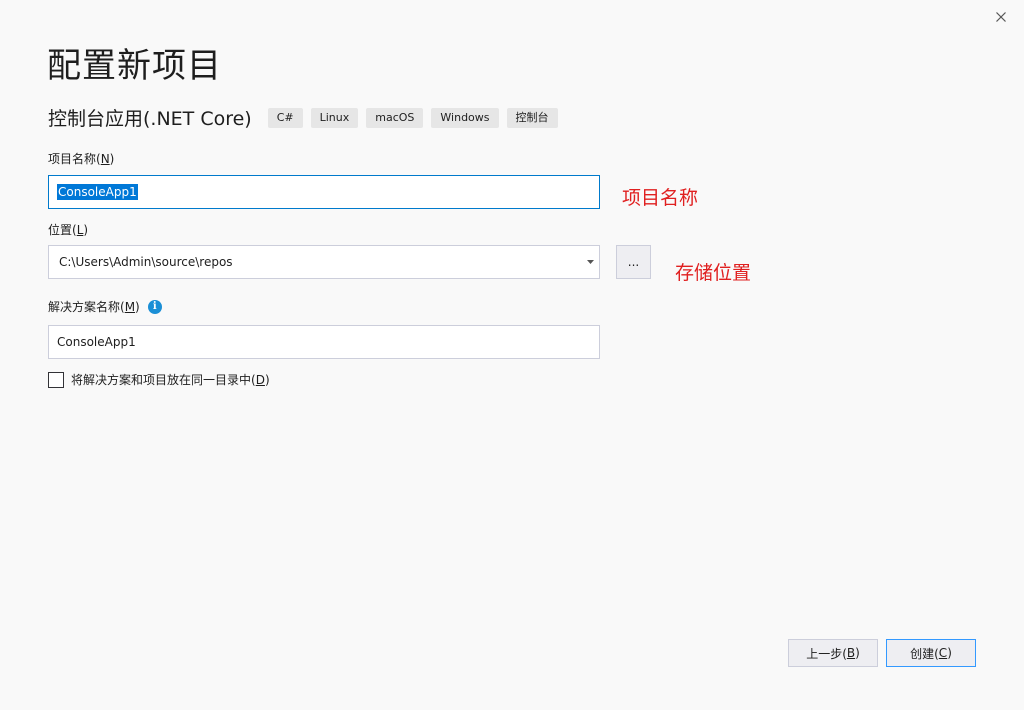 The image size is (1024, 710). Describe the element at coordinates (105, 306) in the screenshot. I see `solution-name-label: 解决方案名称(M) i` at that location.